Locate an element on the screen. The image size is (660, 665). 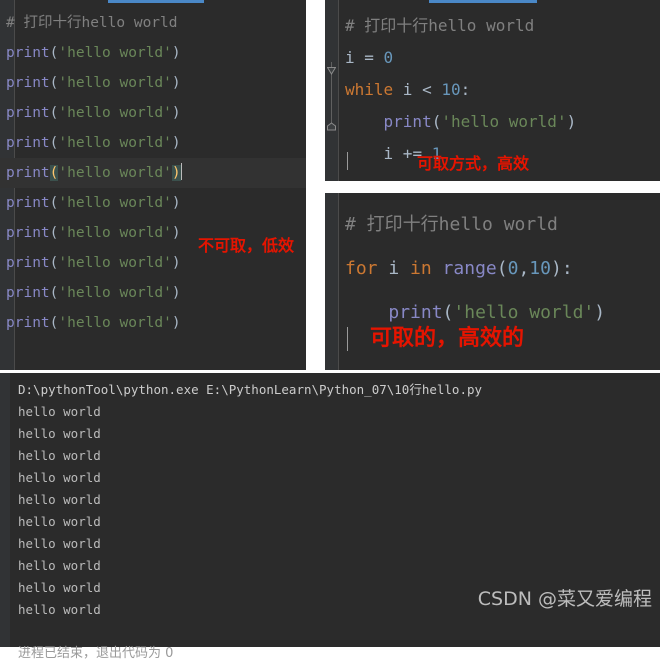
keyword-for-token: for is located at coordinates (361, 268).